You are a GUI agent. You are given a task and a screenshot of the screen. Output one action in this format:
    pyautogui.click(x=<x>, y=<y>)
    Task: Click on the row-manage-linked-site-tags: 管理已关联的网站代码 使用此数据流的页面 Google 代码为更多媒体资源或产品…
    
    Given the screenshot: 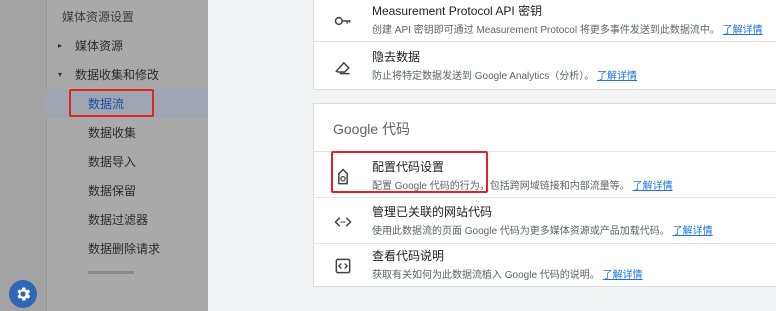 What is the action you would take?
    pyautogui.click(x=545, y=221)
    